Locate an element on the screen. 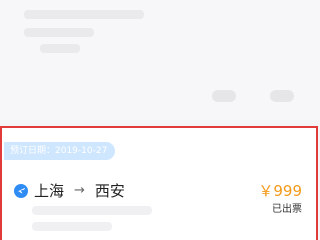 The width and height of the screenshot is (320, 240). order-price: ￥999 is located at coordinates (280, 191).